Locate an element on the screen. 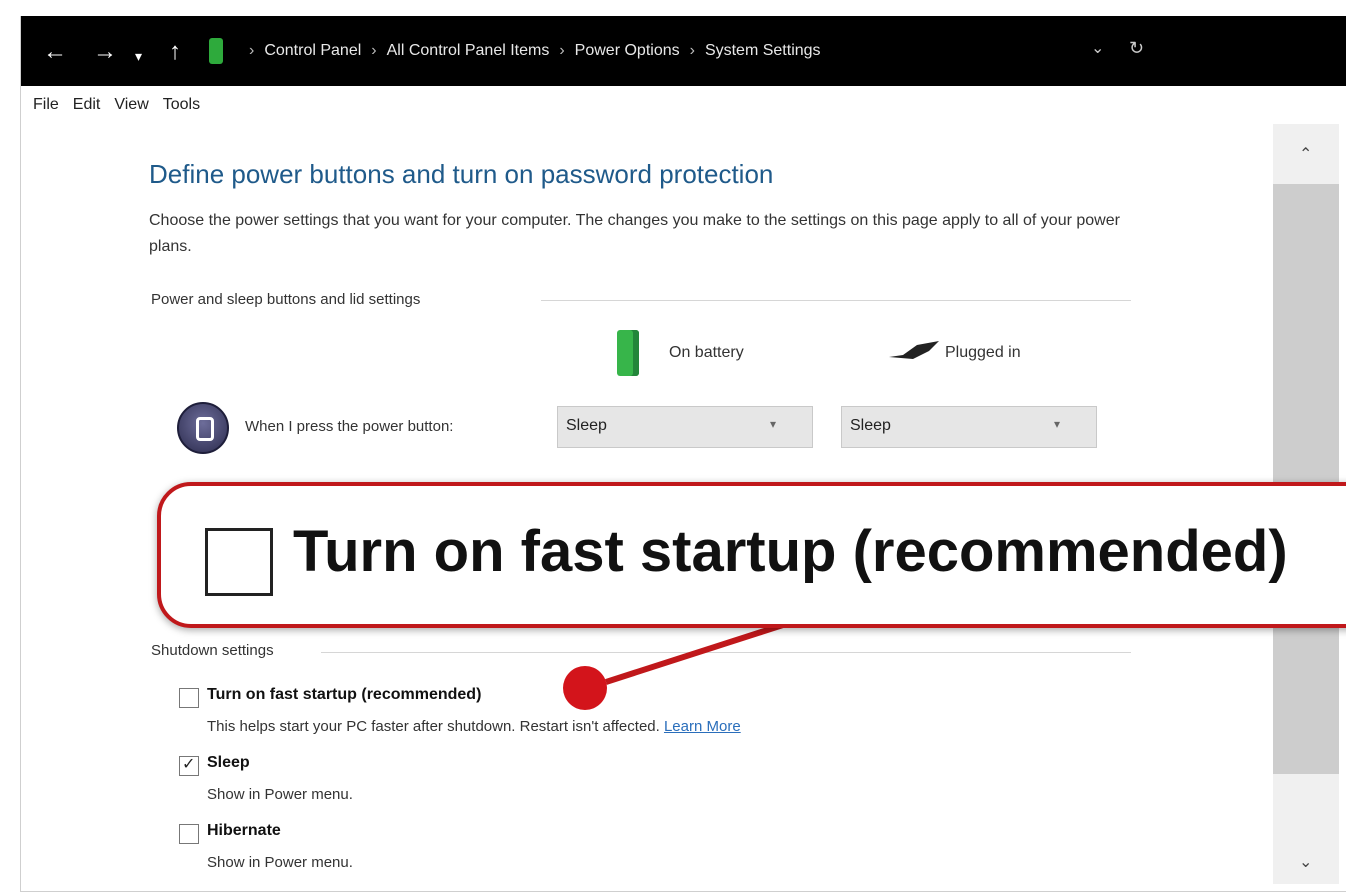 The image size is (1346, 895). learn-more-link: Learn More is located at coordinates (702, 726).